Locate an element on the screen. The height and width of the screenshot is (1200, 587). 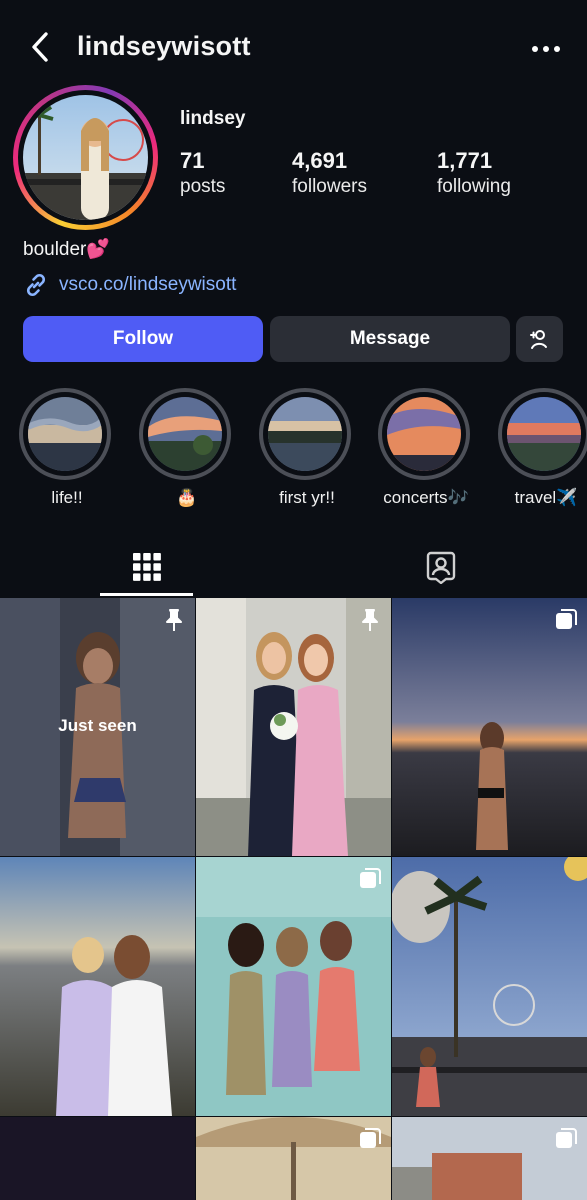
stat-following: 1,771 following is located at coordinates (474, 173).